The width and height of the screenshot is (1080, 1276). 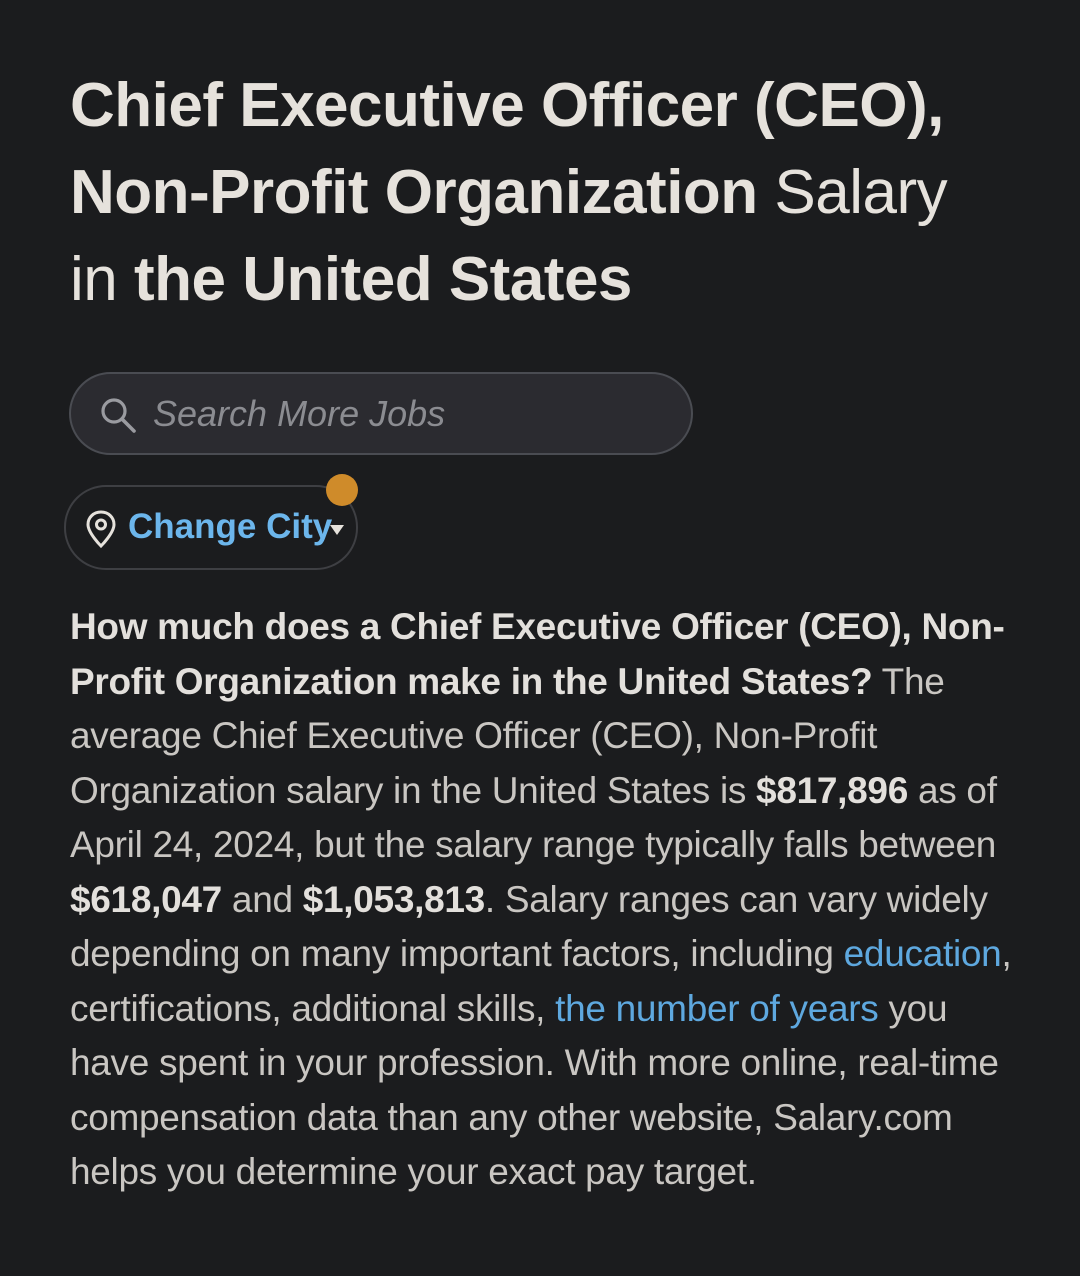 I want to click on and-word: and, so click(x=262, y=899).